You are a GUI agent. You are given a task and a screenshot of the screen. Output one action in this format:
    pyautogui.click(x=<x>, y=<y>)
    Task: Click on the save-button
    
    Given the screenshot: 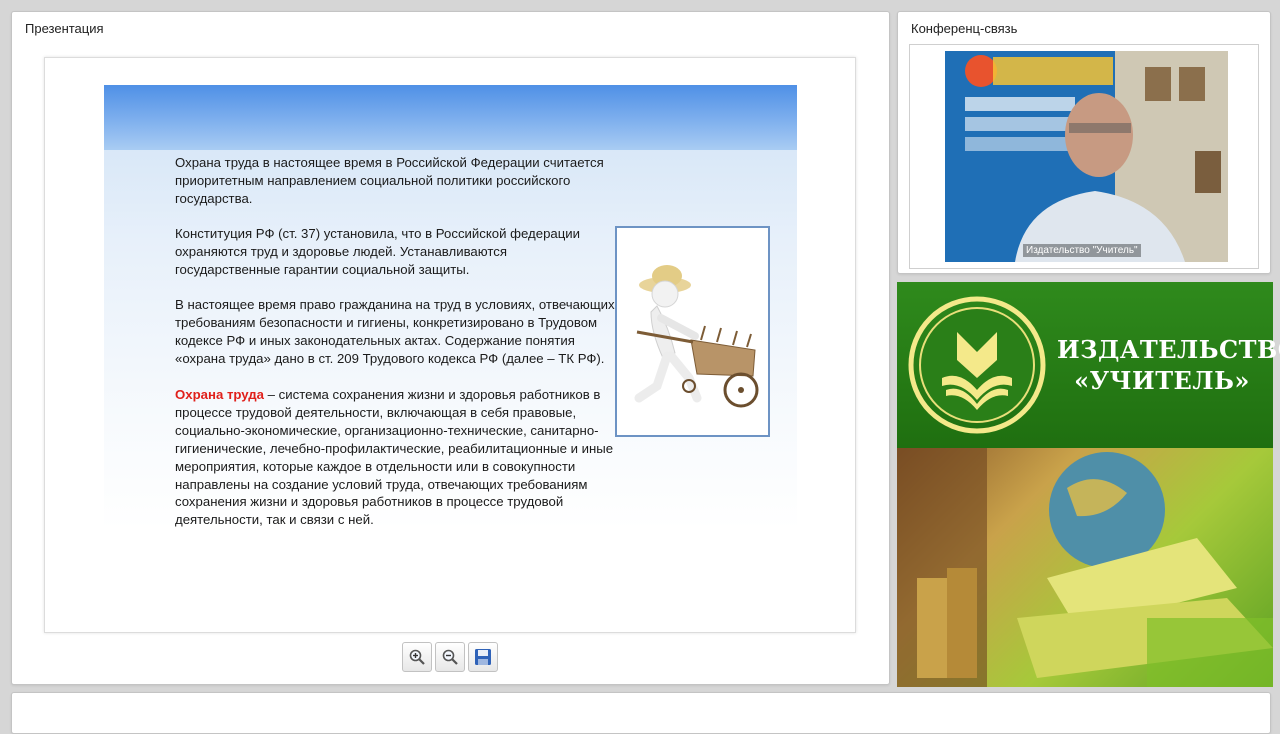 What is the action you would take?
    pyautogui.click(x=483, y=657)
    